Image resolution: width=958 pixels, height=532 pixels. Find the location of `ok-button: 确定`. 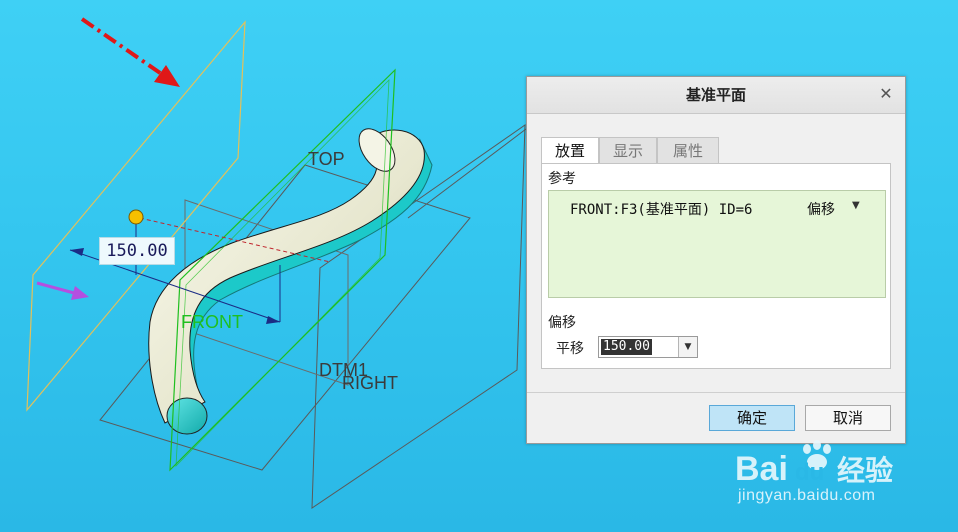

ok-button: 确定 is located at coordinates (752, 418).